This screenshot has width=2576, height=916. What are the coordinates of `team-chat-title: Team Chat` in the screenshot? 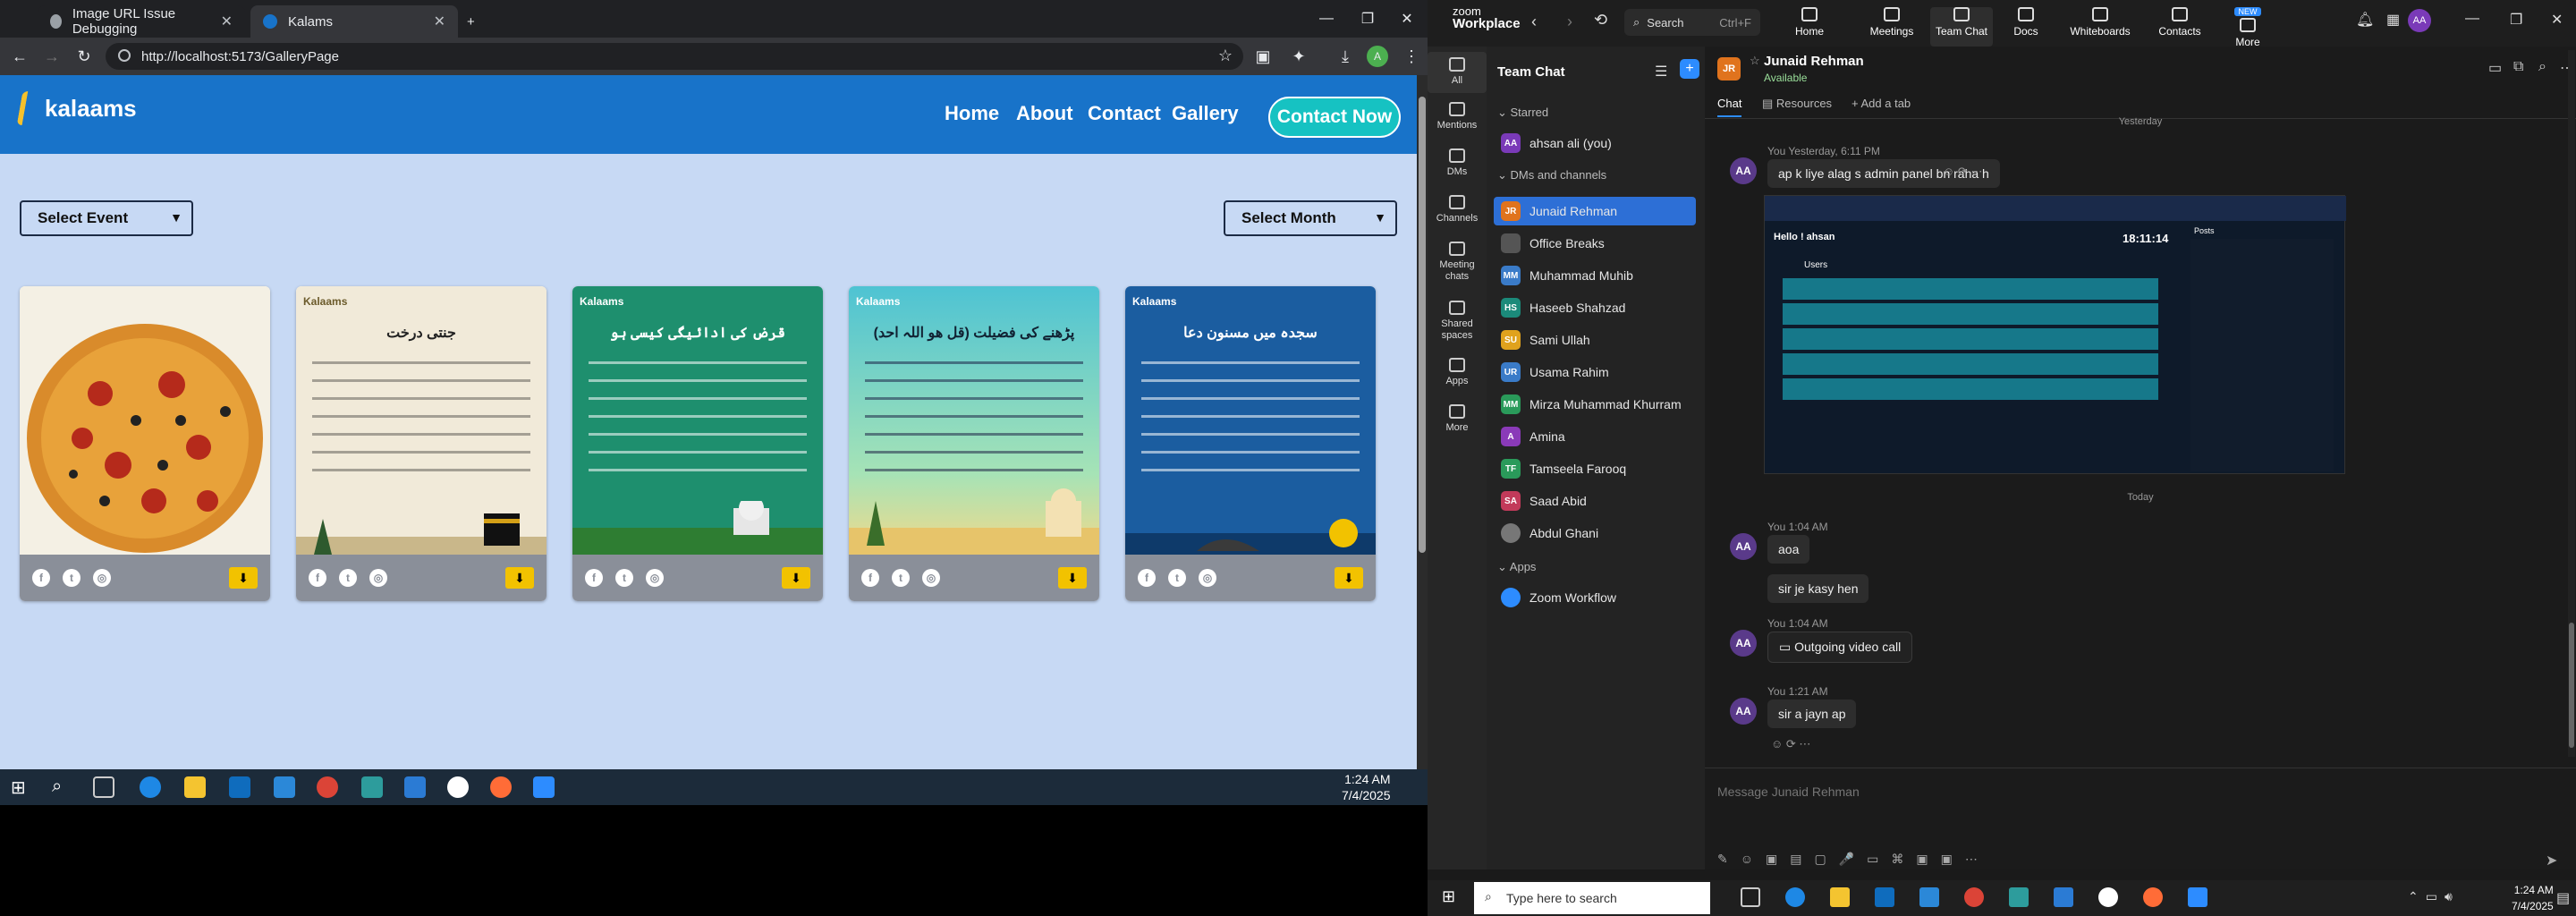 It's located at (1531, 72).